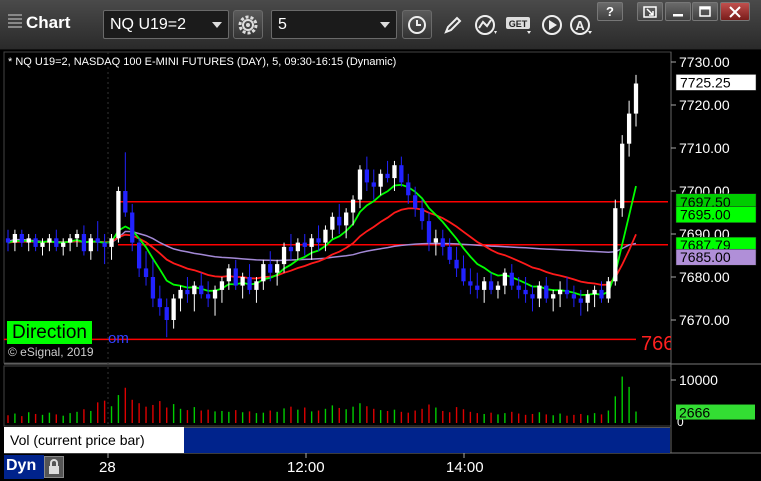  I want to click on volume-label: Vol (current price bar), so click(94, 440).